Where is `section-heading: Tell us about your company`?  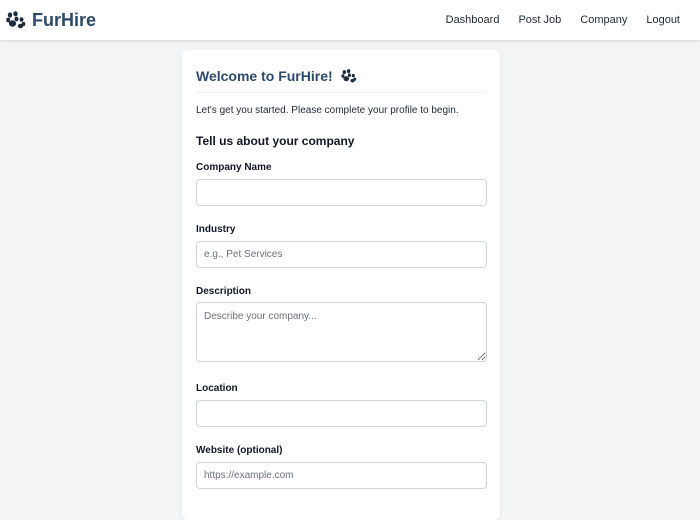
section-heading: Tell us about your company is located at coordinates (275, 141).